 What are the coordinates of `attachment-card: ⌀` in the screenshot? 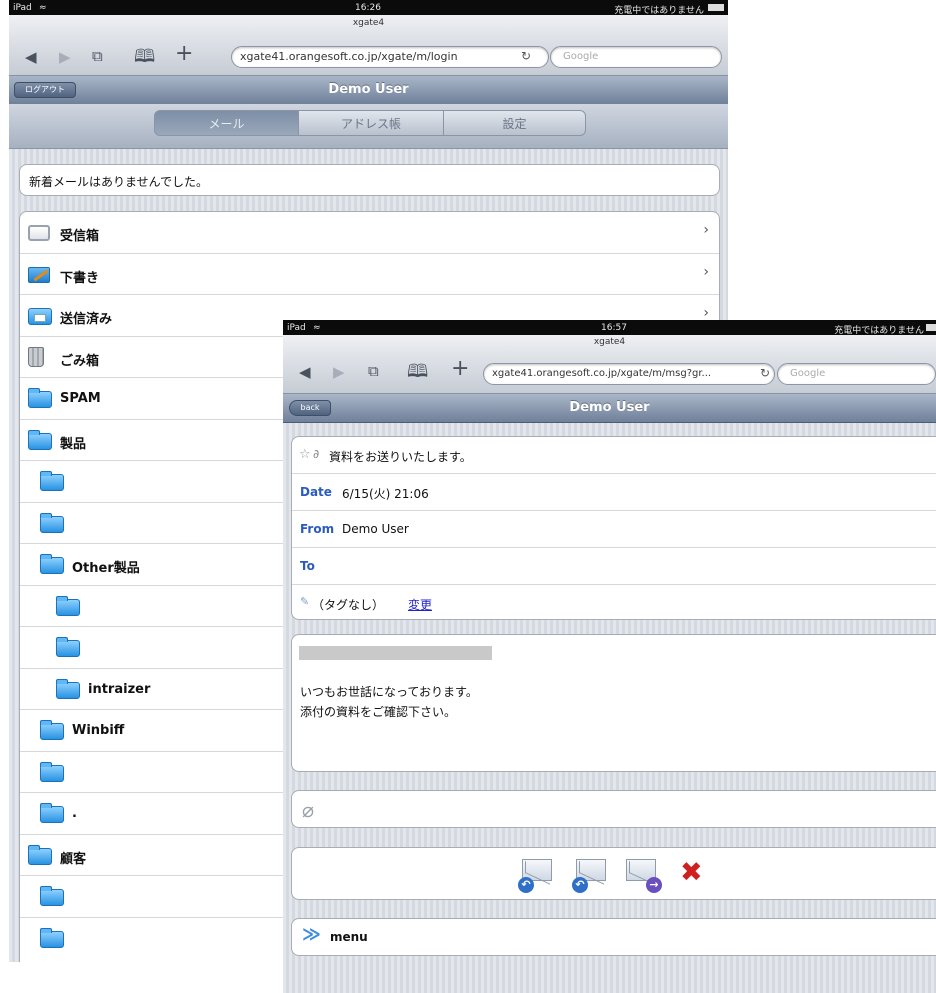 It's located at (613, 809).